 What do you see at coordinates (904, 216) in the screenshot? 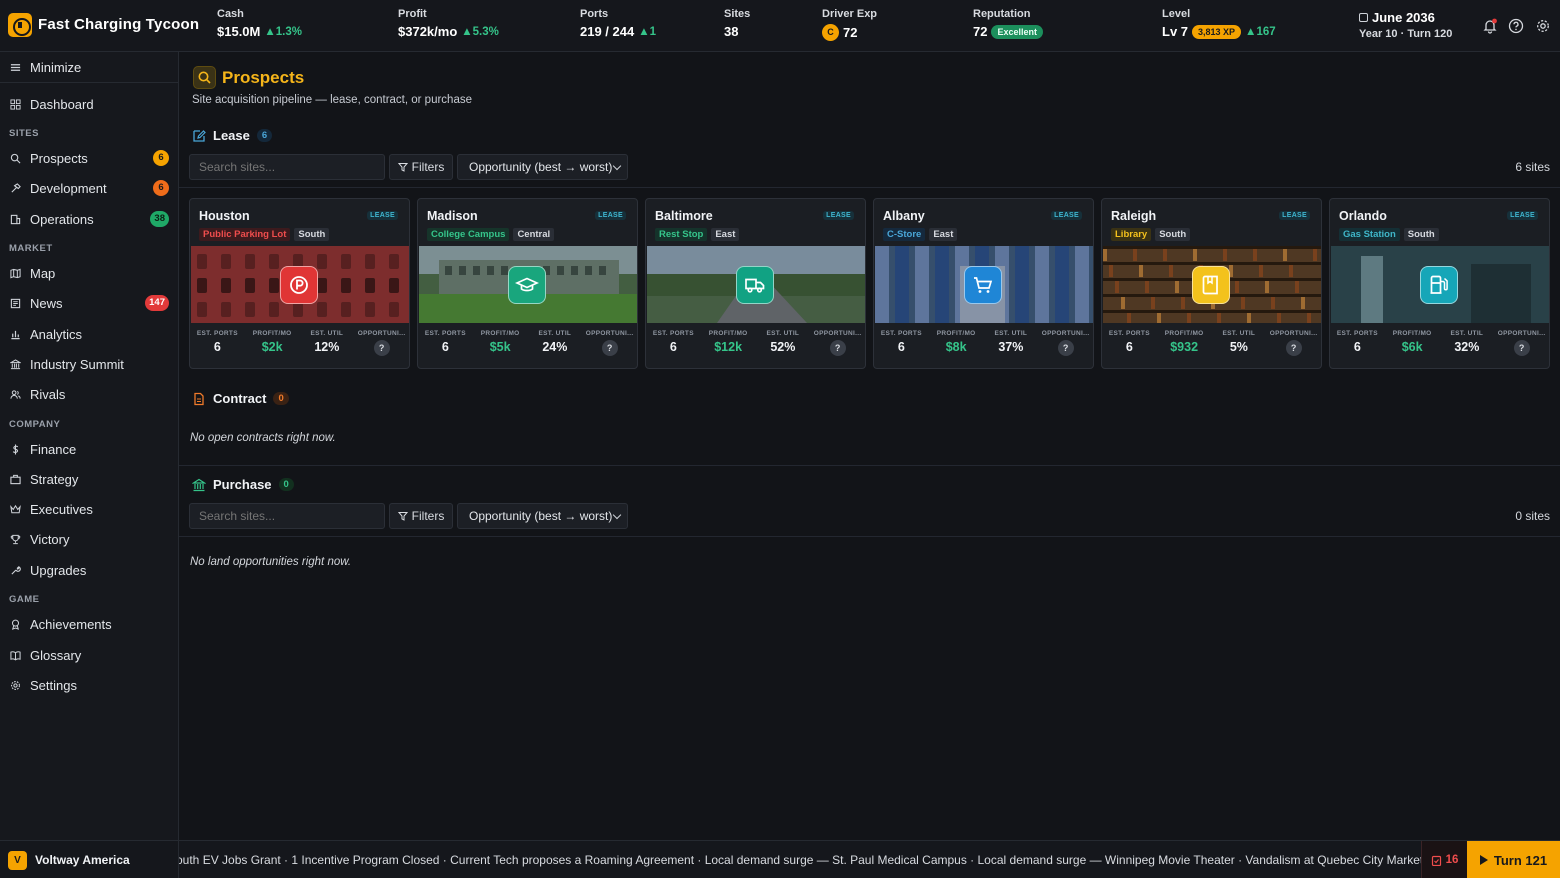
I see `card-city: Albany` at bounding box center [904, 216].